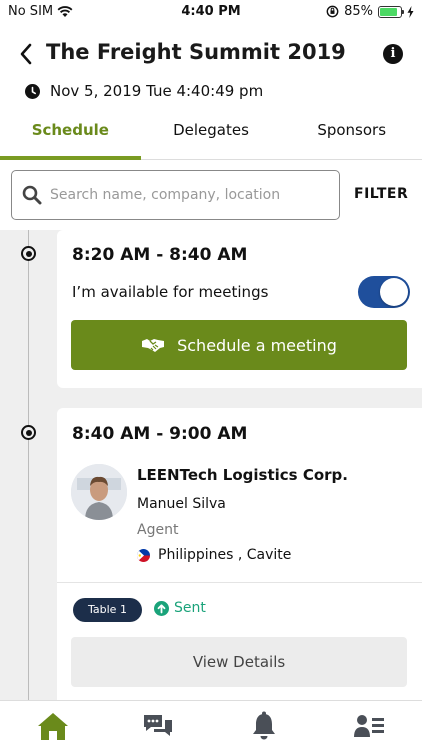 The width and height of the screenshot is (422, 750). I want to click on schedule-meeting-button: Schedule a meeting, so click(239, 345).